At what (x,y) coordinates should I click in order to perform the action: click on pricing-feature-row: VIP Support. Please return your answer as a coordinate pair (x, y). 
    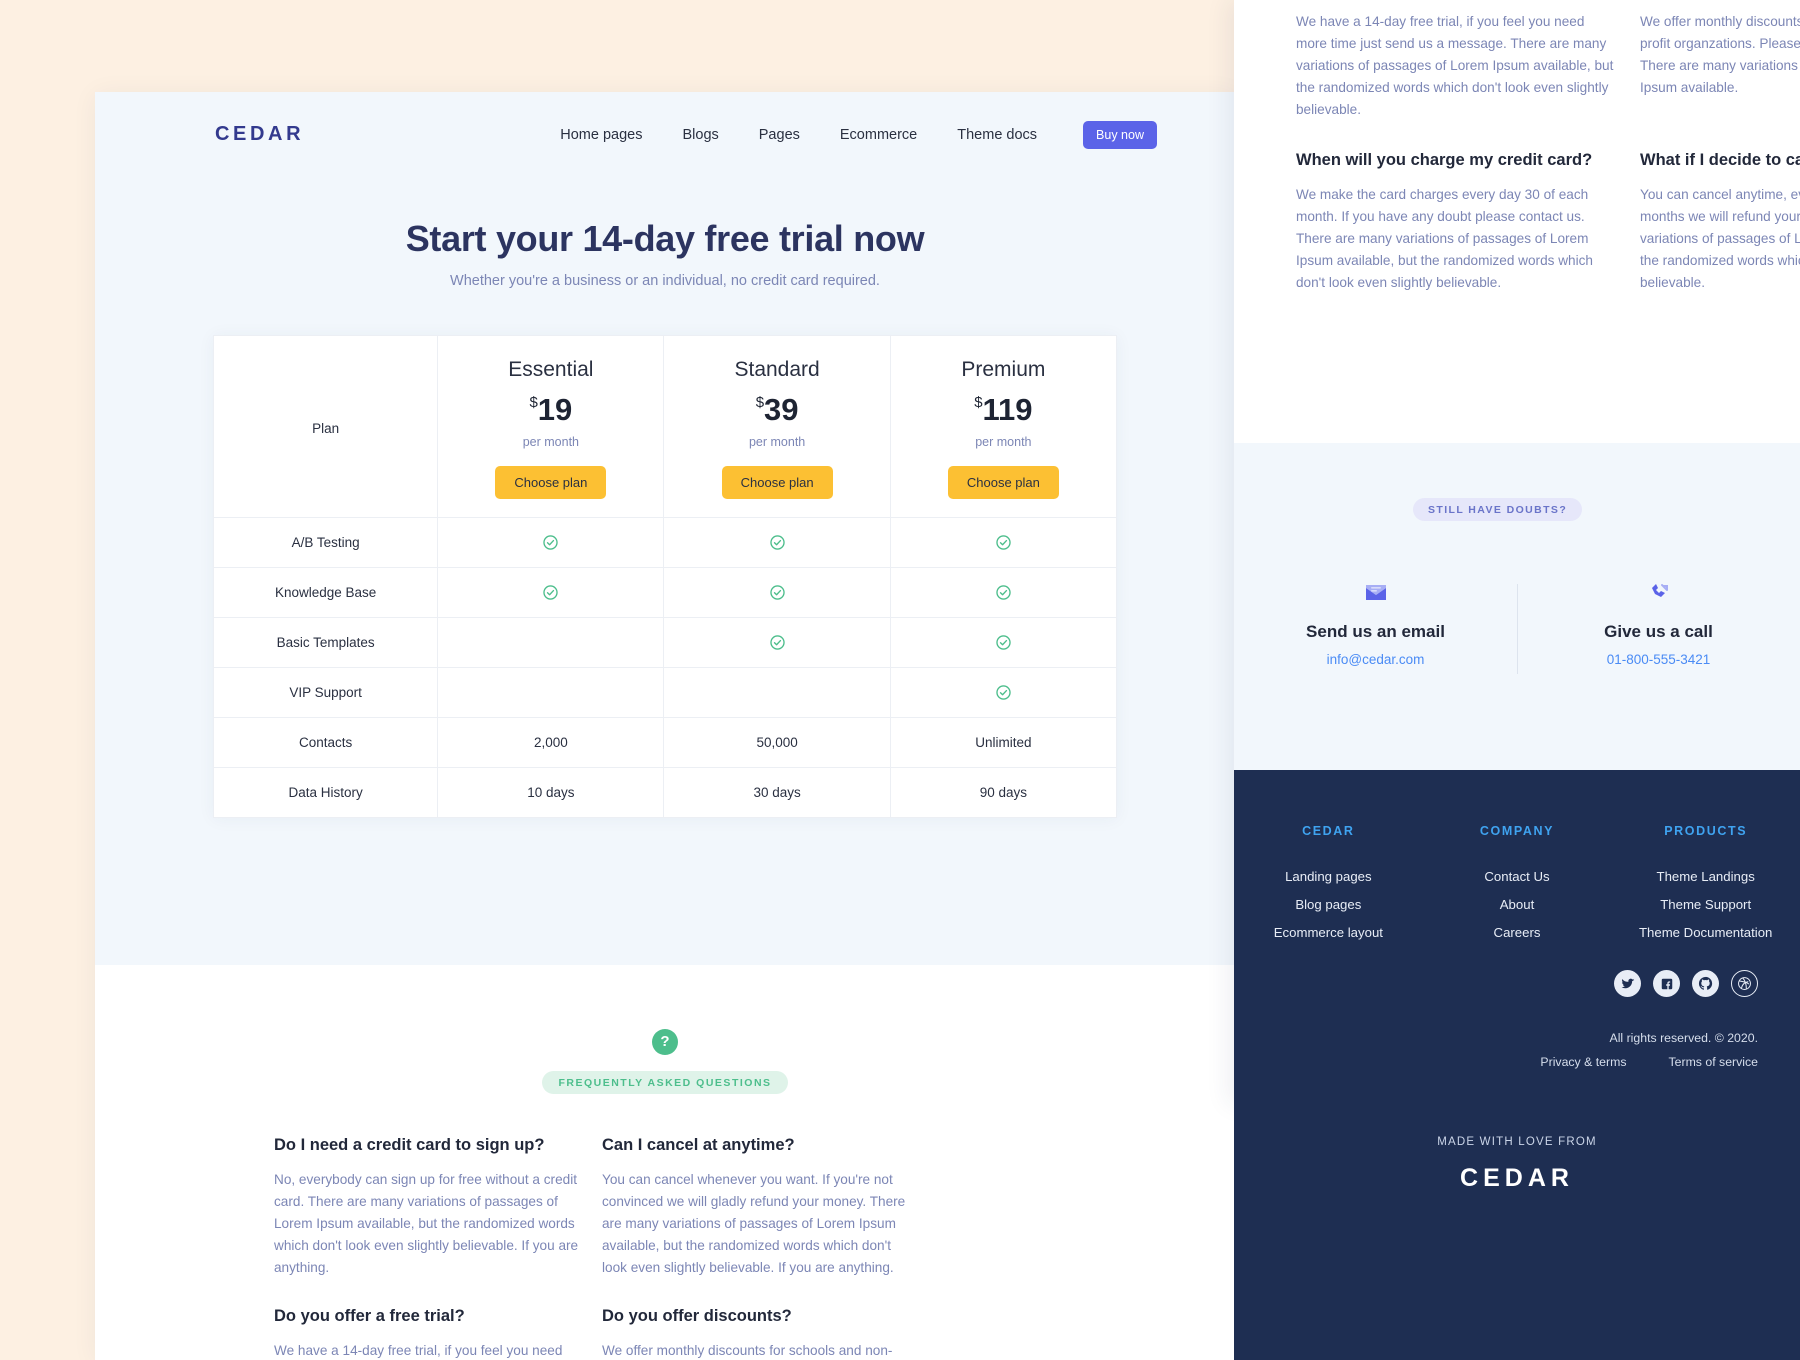
    Looking at the image, I should click on (665, 692).